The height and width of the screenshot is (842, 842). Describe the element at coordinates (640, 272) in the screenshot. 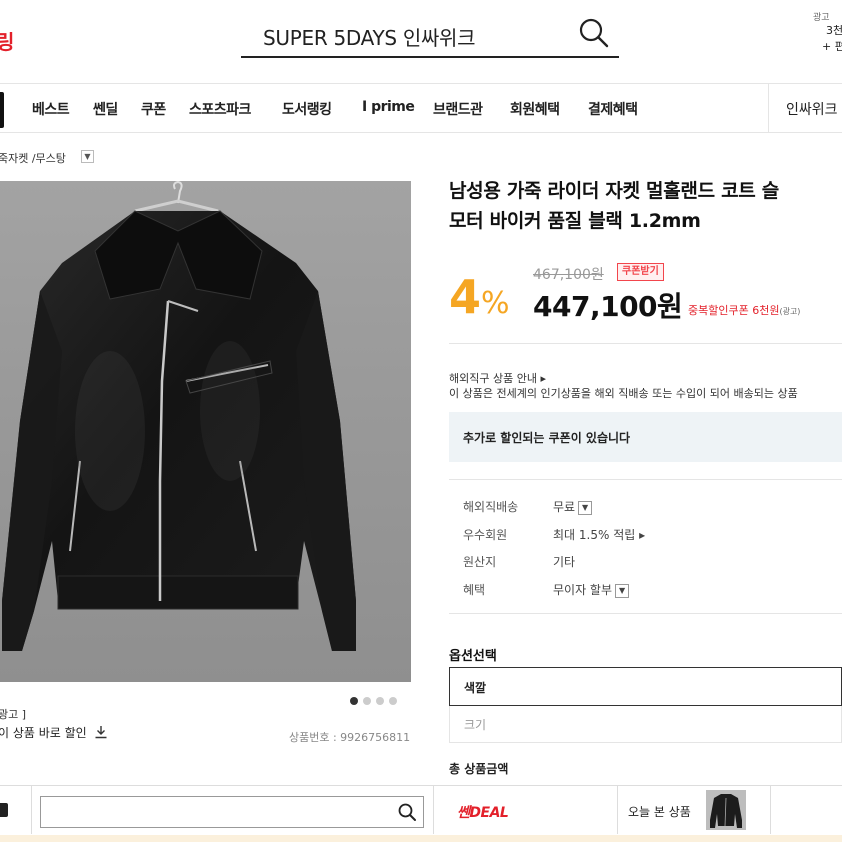

I see `get-coupon-button: 쿠폰받기` at that location.